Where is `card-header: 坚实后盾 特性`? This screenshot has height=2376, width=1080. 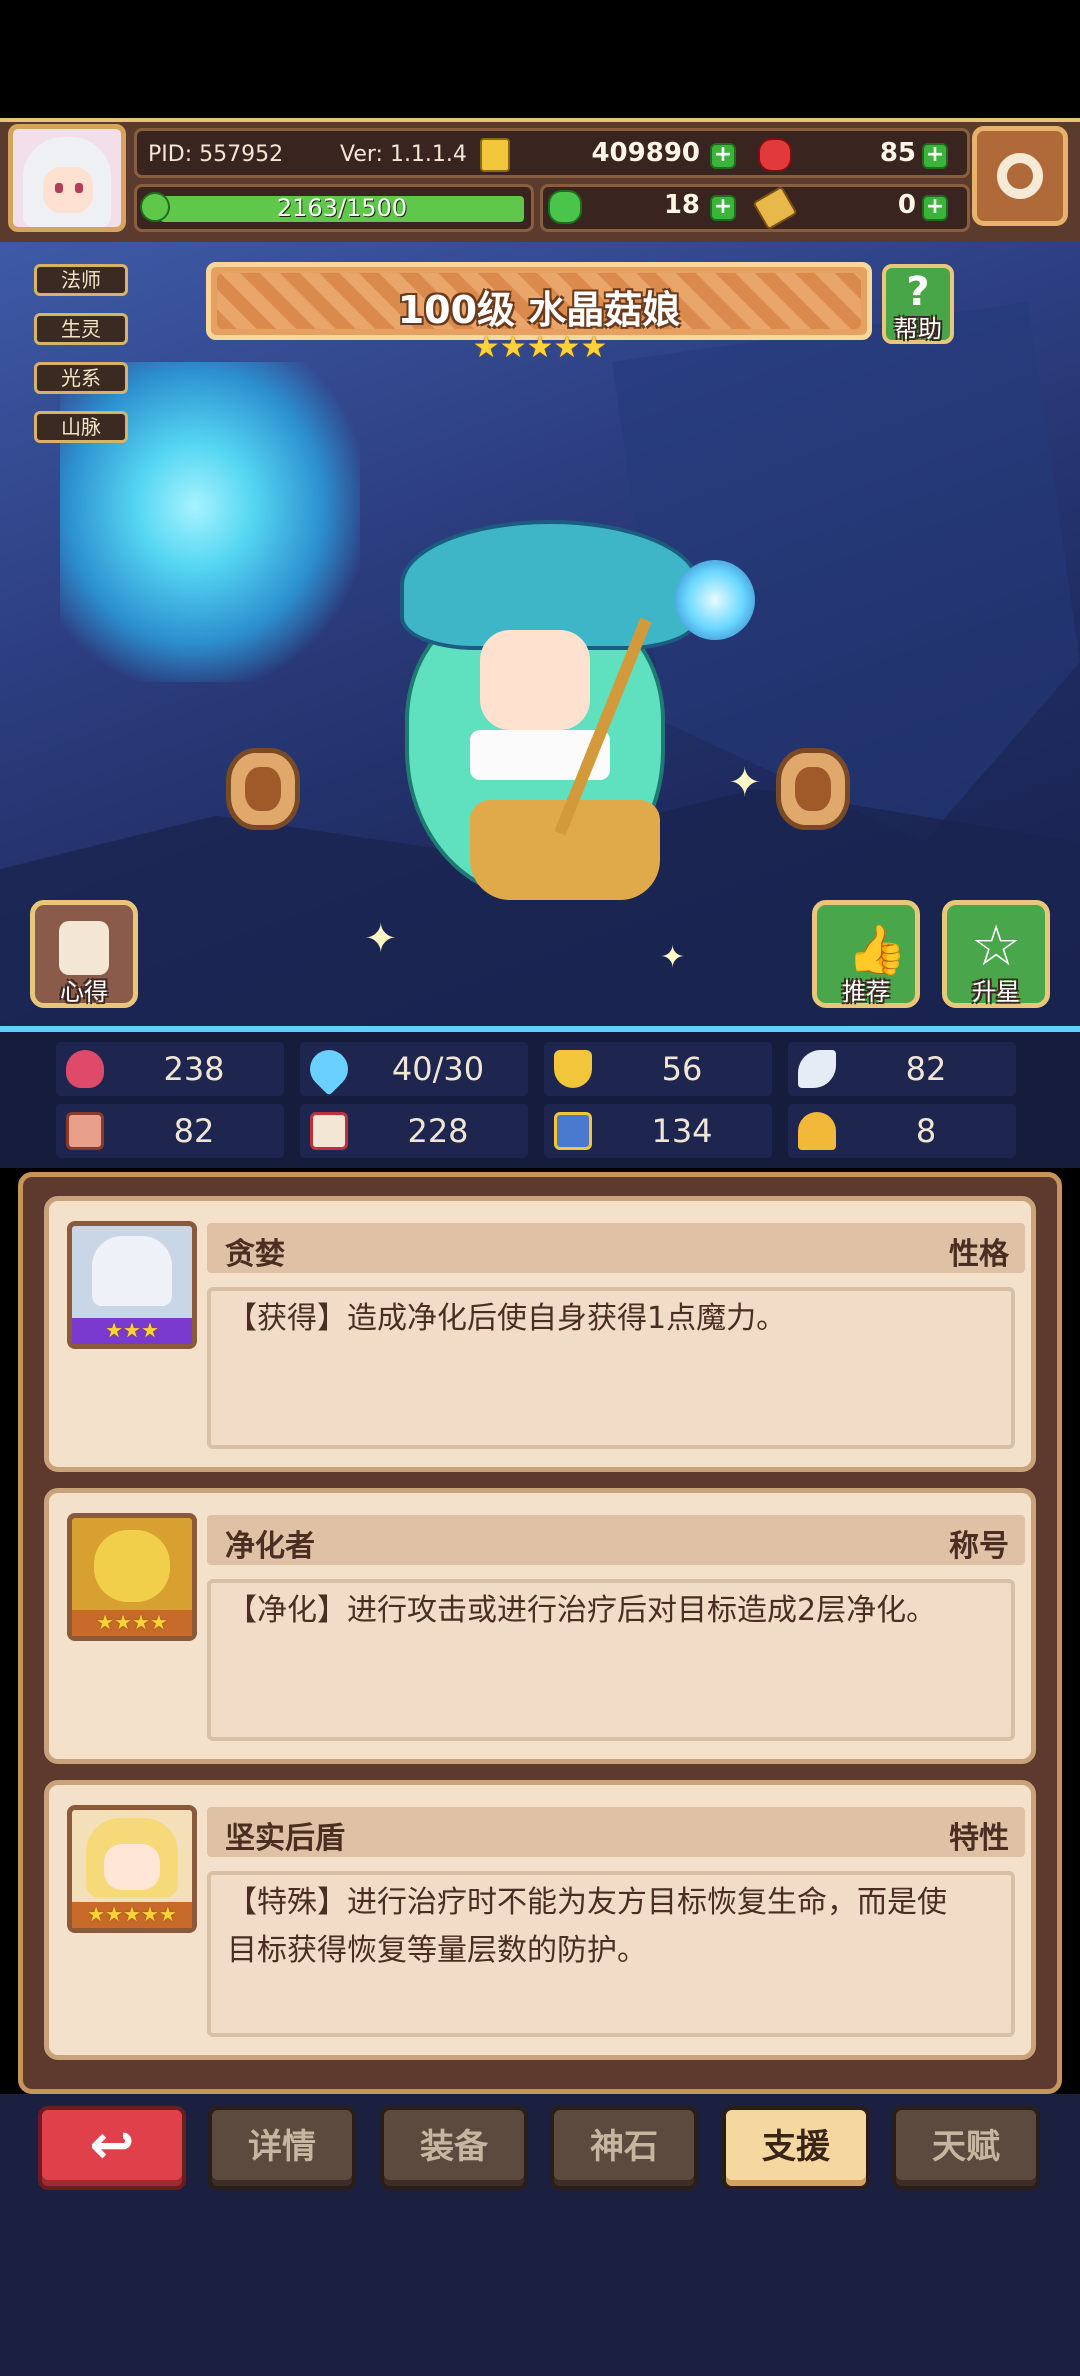 card-header: 坚实后盾 特性 is located at coordinates (616, 1832).